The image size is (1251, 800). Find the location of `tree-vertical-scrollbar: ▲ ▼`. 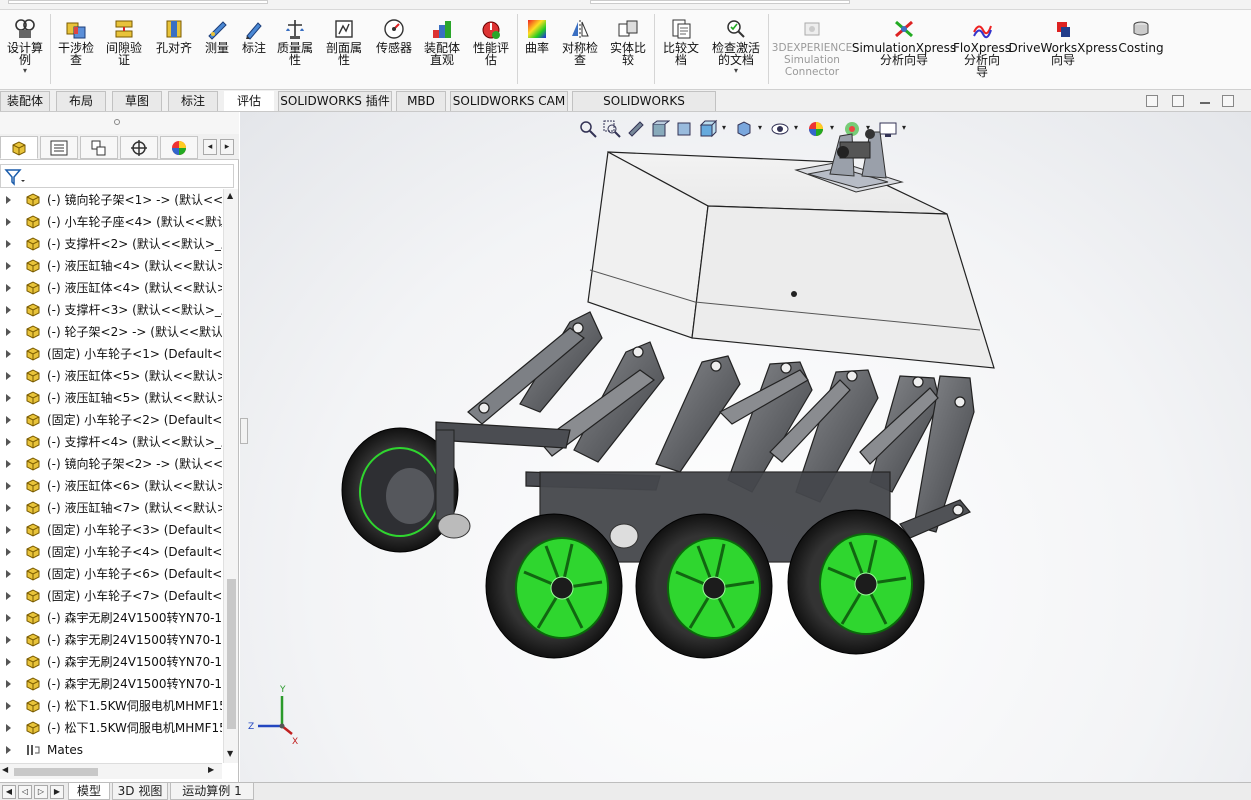

tree-vertical-scrollbar: ▲ ▼ is located at coordinates (230, 476).